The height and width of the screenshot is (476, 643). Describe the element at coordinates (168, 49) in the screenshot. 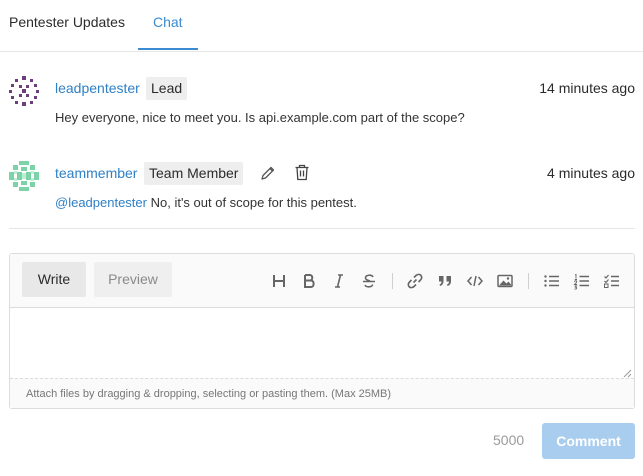

I see `active-tab-indicator` at that location.